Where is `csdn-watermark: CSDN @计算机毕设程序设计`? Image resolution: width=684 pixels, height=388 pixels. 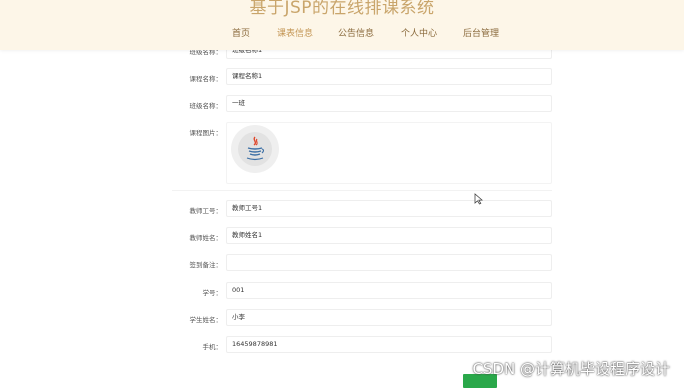
csdn-watermark: CSDN @计算机毕设程序设计 is located at coordinates (571, 369).